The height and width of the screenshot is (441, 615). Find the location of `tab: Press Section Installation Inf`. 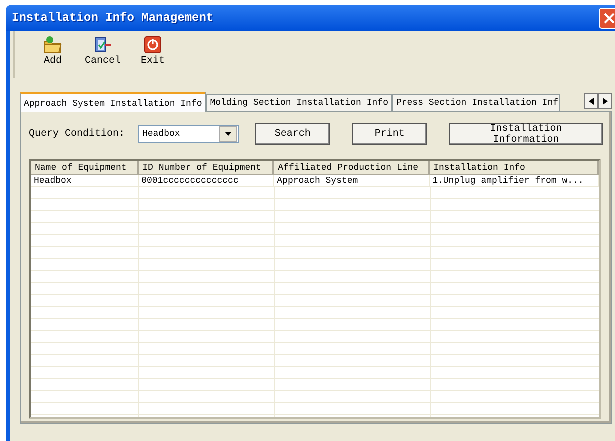

tab: Press Section Installation Inf is located at coordinates (476, 102).